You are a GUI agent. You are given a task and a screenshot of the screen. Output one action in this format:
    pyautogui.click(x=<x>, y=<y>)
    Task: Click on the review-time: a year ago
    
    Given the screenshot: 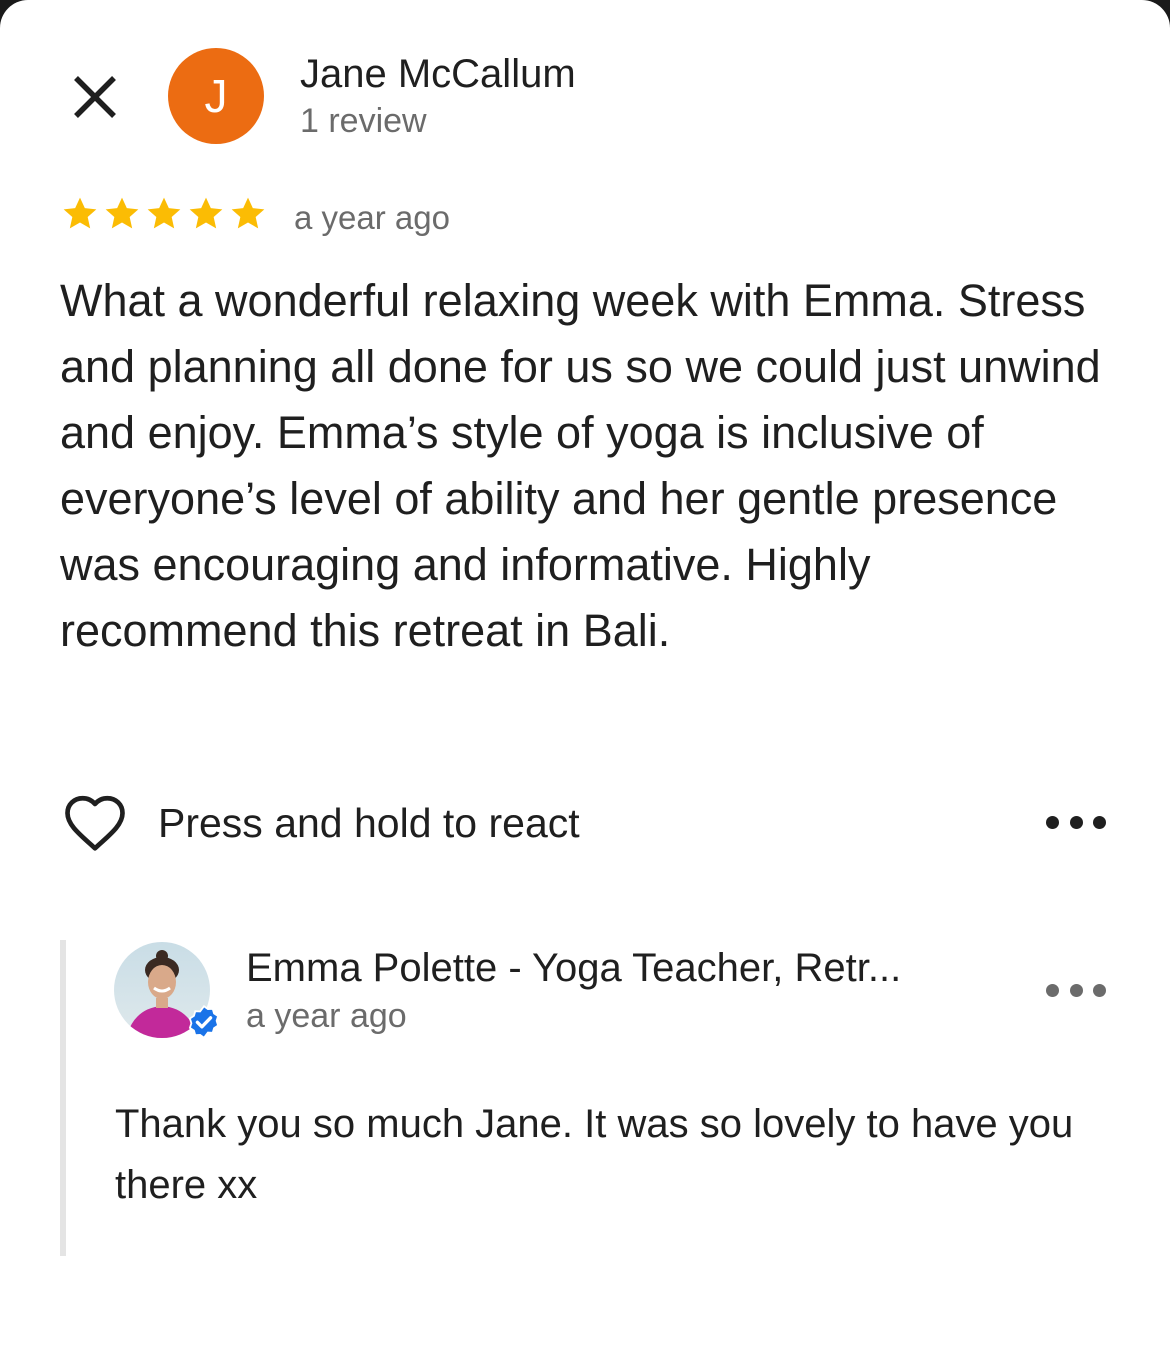 What is the action you would take?
    pyautogui.click(x=372, y=217)
    